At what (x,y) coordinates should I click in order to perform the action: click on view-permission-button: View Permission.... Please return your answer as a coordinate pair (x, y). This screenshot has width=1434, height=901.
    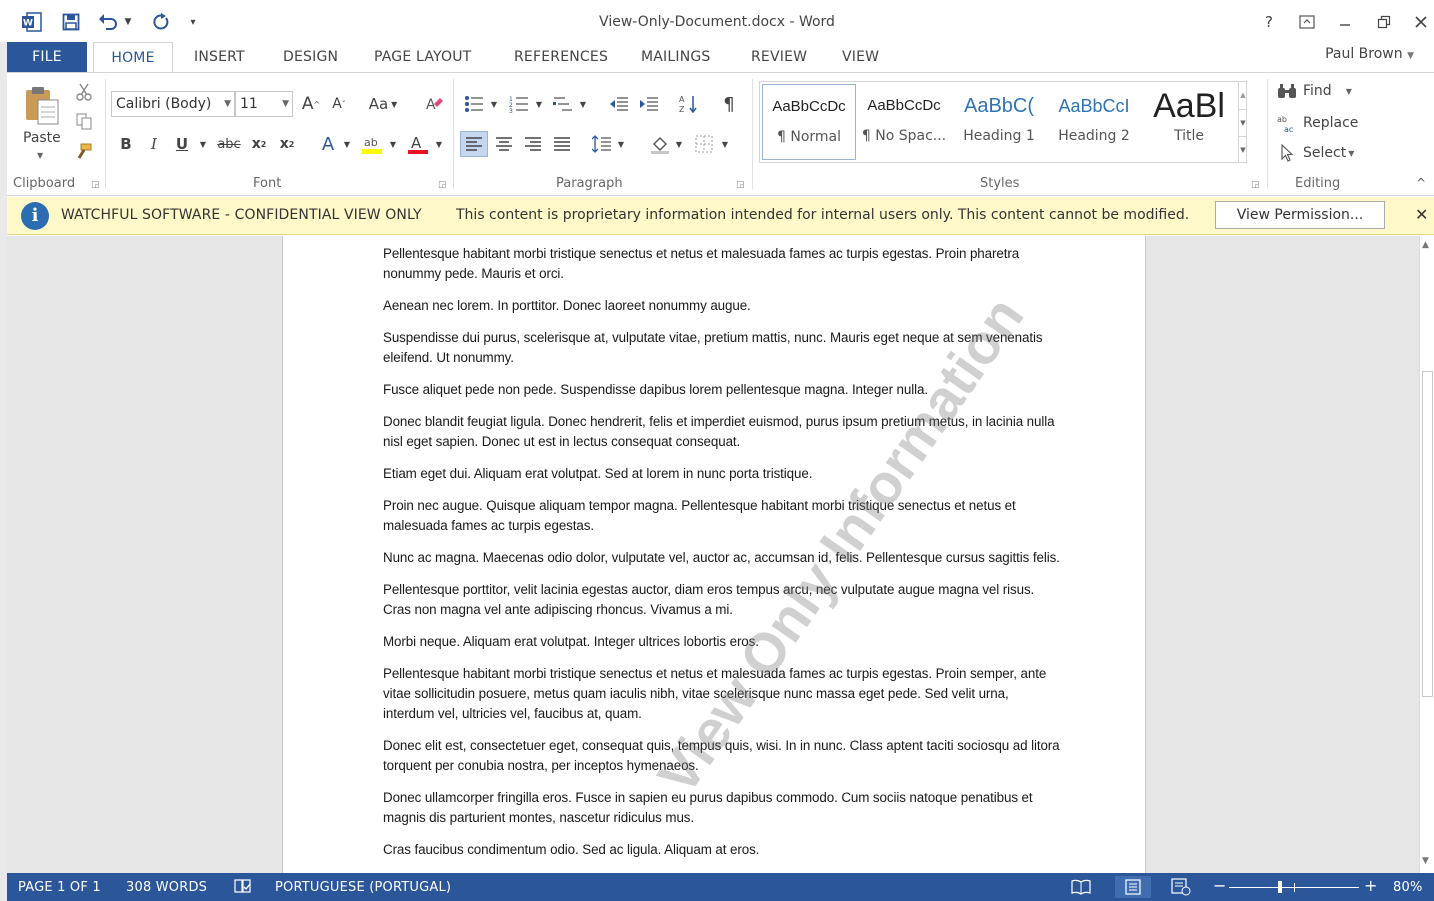
    Looking at the image, I should click on (1300, 215).